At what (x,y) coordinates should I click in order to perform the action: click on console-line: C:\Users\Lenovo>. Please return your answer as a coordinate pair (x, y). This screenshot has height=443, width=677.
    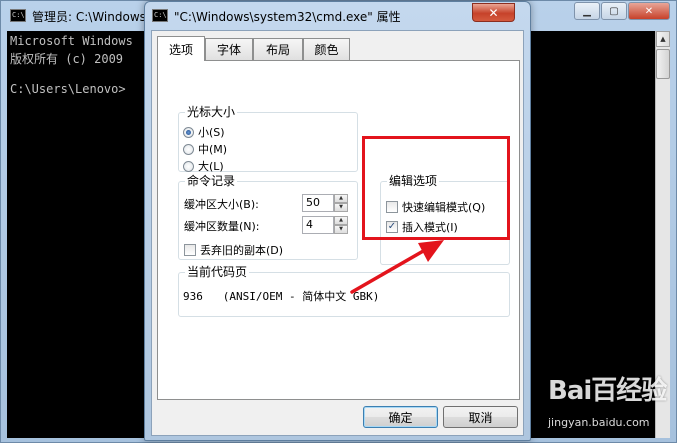
    Looking at the image, I should click on (68, 89).